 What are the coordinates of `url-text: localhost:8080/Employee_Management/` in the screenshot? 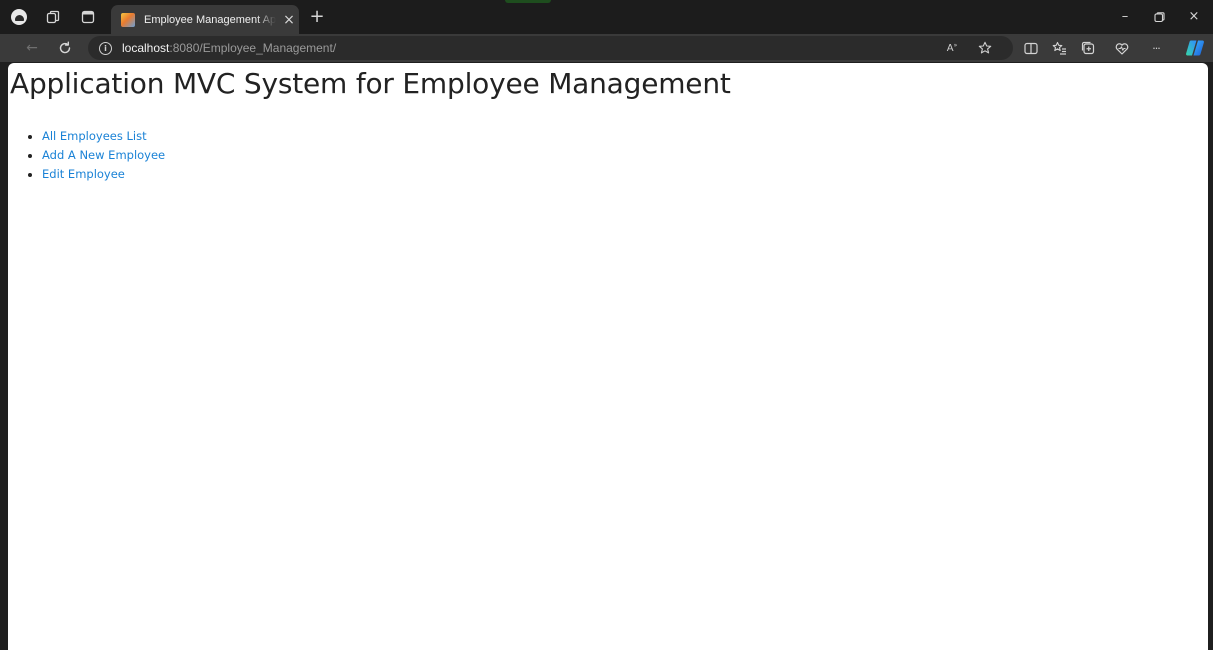 It's located at (229, 48).